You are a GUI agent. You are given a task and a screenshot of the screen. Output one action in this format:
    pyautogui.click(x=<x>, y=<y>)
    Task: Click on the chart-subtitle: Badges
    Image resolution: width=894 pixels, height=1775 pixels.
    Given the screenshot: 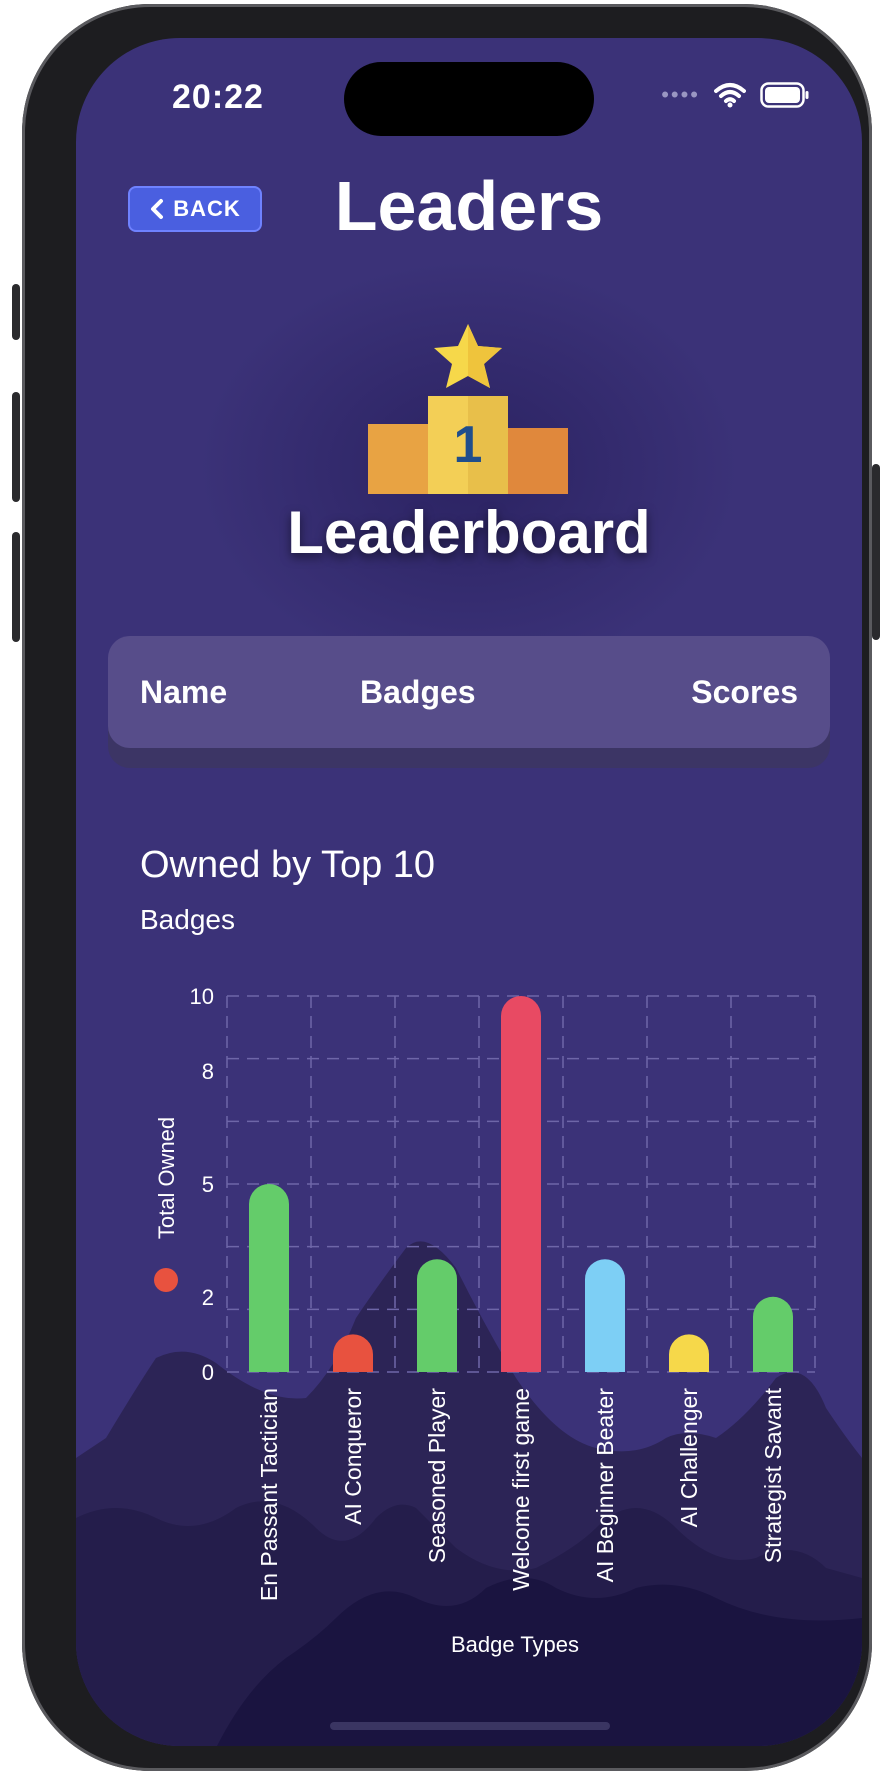 What is the action you would take?
    pyautogui.click(x=187, y=919)
    